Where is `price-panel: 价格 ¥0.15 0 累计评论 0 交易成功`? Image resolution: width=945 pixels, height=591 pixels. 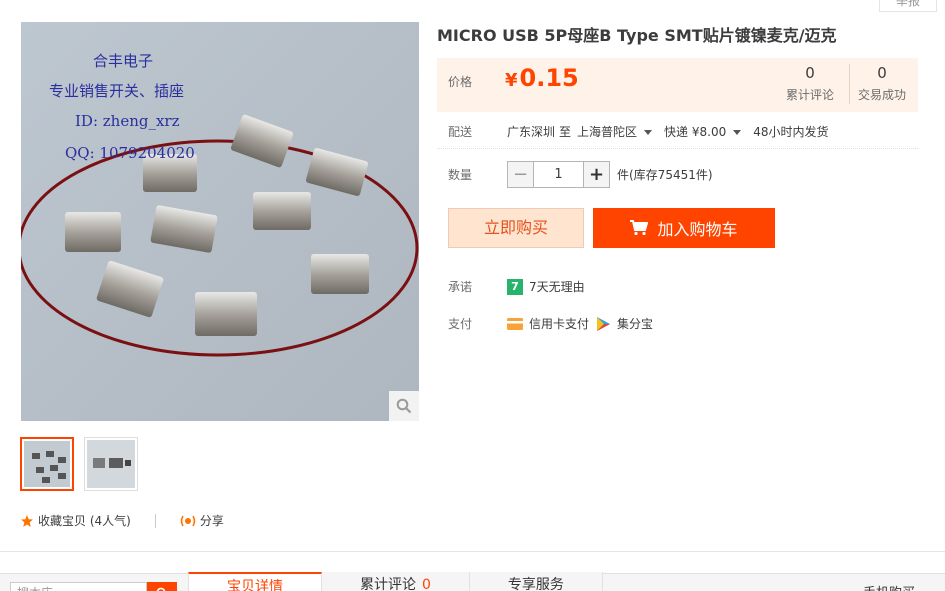 price-panel: 价格 ¥0.15 0 累计评论 0 交易成功 is located at coordinates (677, 85).